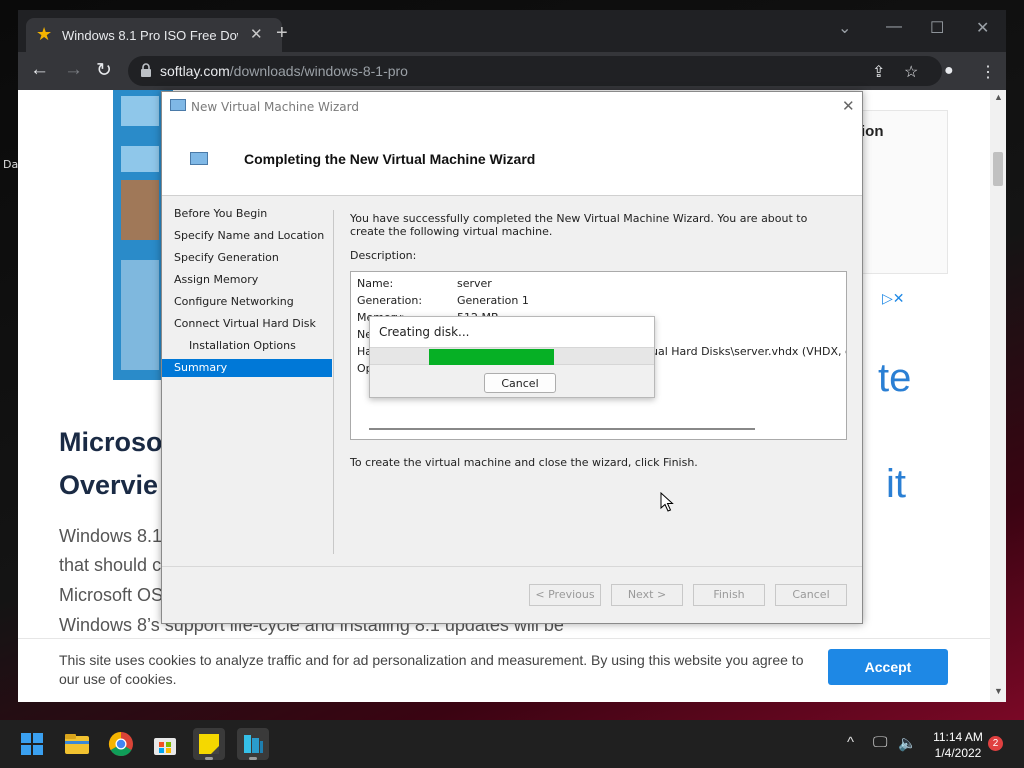  Describe the element at coordinates (512, 566) in the screenshot. I see `wizard-footer-separator` at that location.